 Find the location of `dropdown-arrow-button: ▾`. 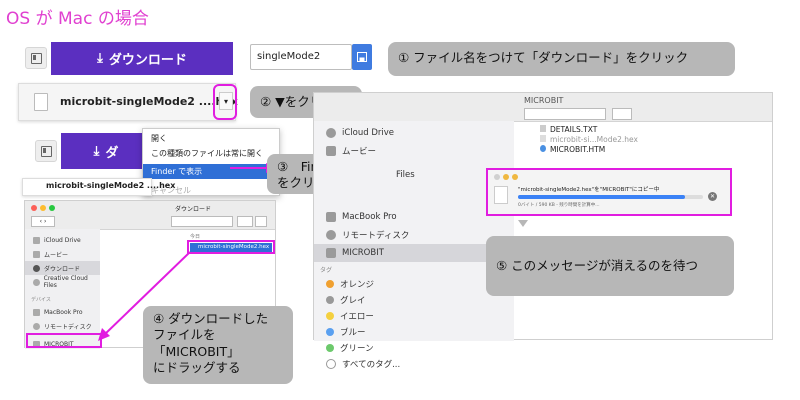

dropdown-arrow-button: ▾ is located at coordinates (226, 101).